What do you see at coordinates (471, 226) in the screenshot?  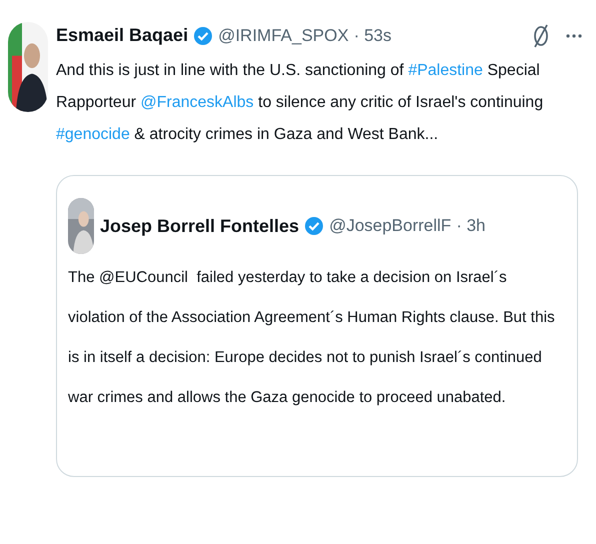 I see `post-time: · 3h` at bounding box center [471, 226].